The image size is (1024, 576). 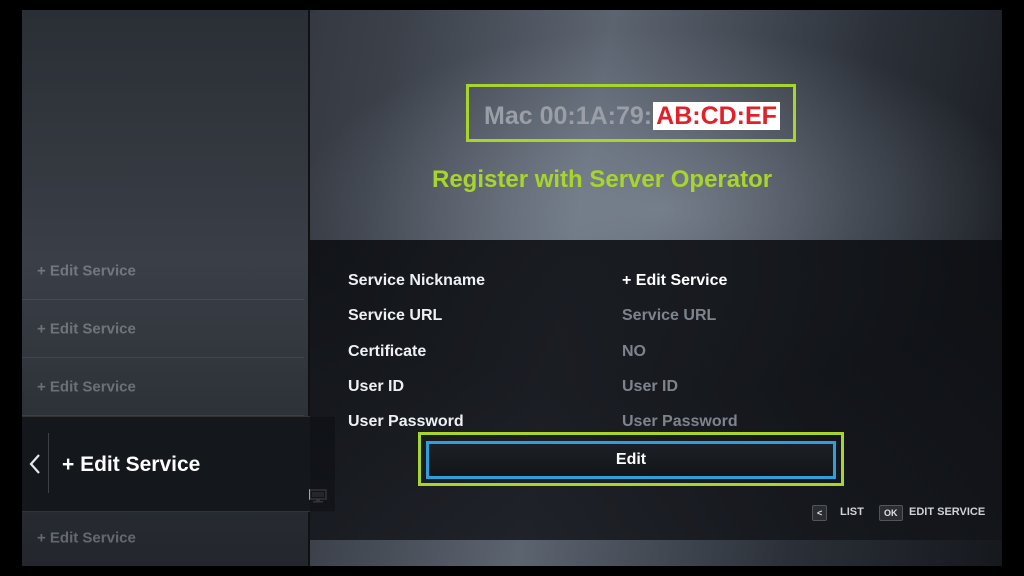 I want to click on field-value-url: Service URL, so click(x=669, y=316).